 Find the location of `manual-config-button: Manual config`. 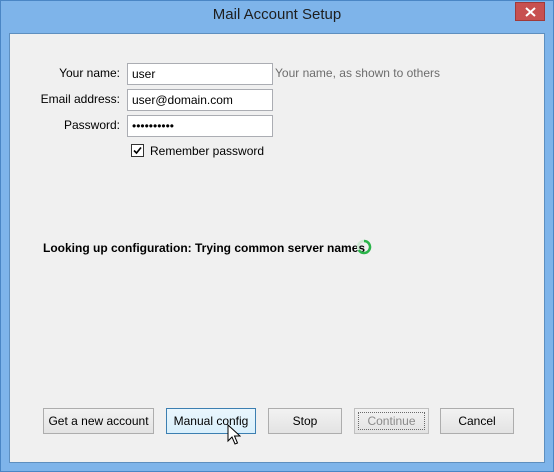

manual-config-button: Manual config is located at coordinates (211, 421).